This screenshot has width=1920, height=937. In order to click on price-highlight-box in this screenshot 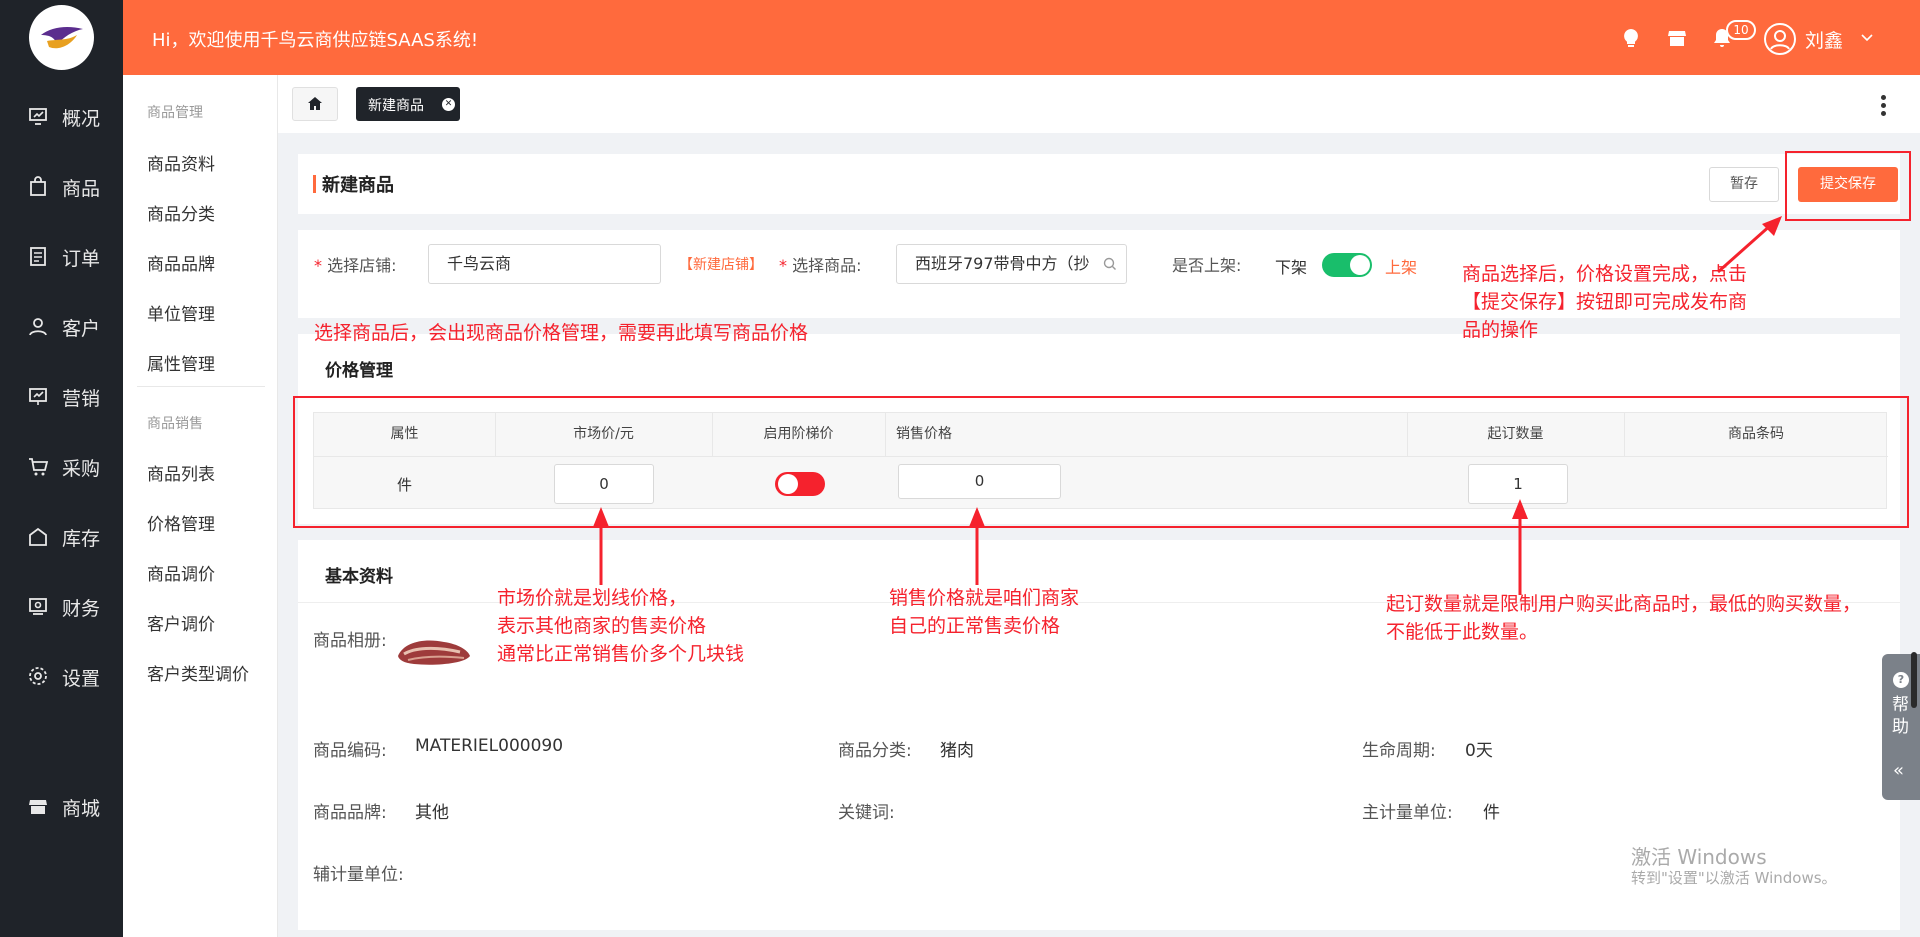, I will do `click(1101, 462)`.